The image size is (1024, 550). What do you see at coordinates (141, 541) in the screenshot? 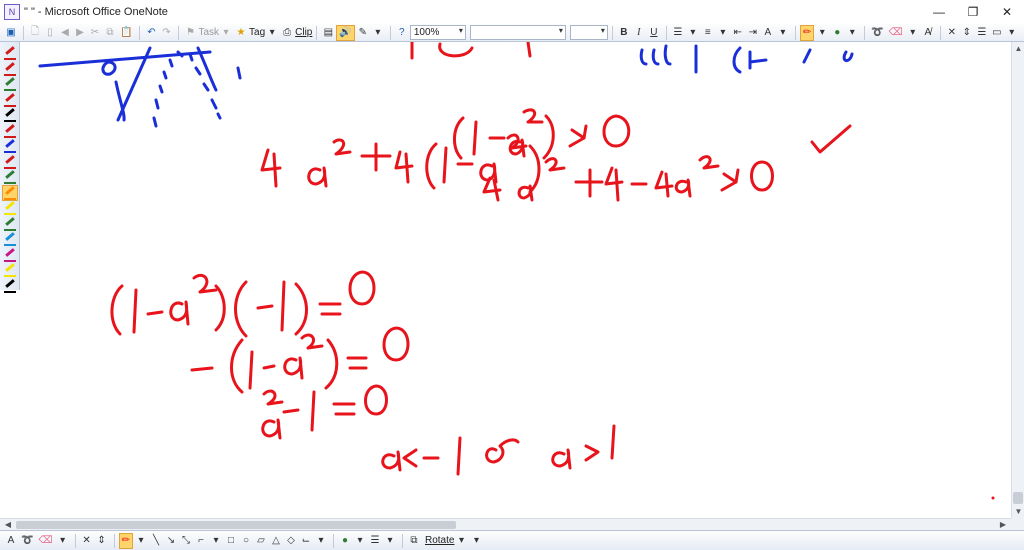
I see `pen-dropdown-icon: ▾` at bounding box center [141, 541].